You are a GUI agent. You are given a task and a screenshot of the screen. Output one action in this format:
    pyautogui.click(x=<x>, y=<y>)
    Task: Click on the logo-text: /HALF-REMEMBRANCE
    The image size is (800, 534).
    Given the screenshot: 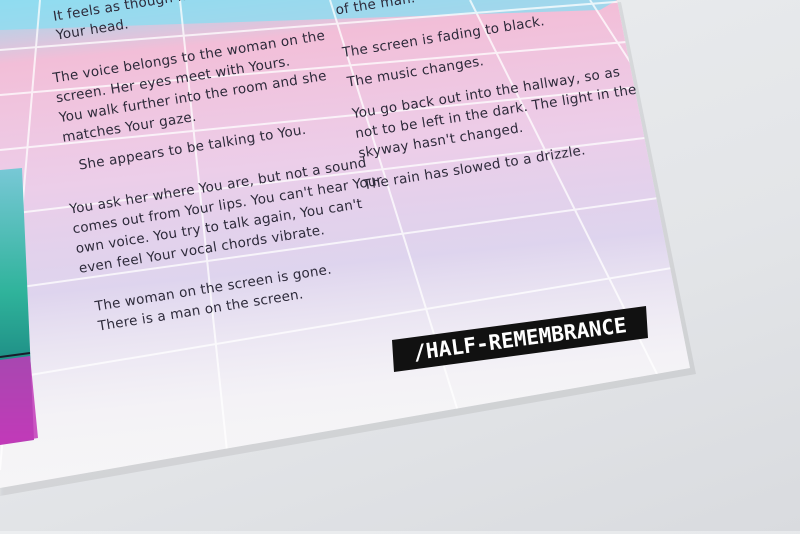 What is the action you would take?
    pyautogui.click(x=520, y=339)
    